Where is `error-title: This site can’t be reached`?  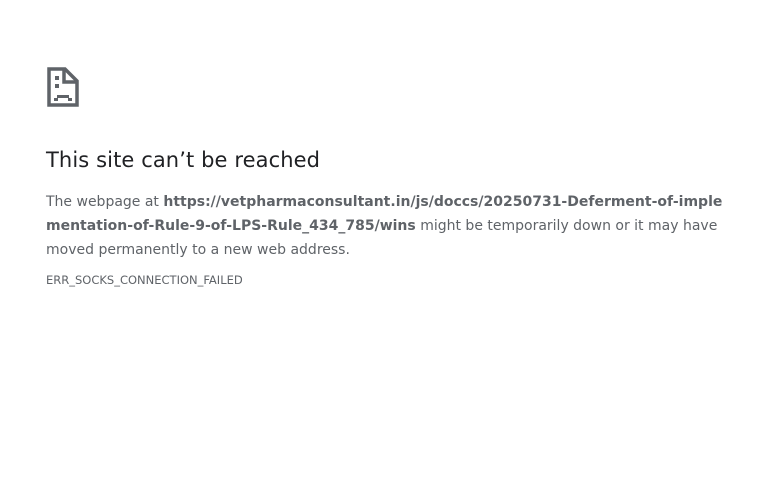 error-title: This site can’t be reached is located at coordinates (183, 160).